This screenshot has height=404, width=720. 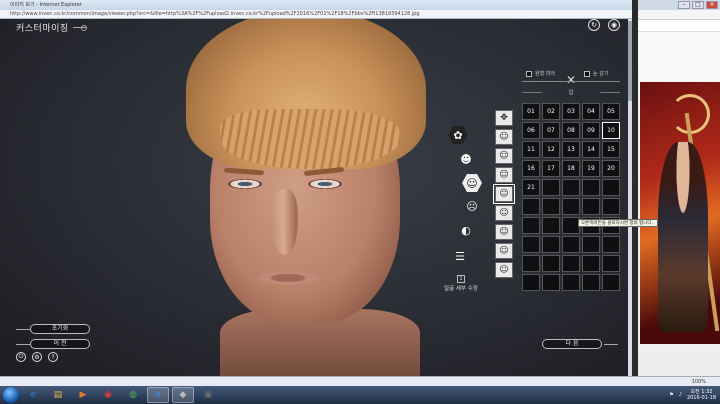 What do you see at coordinates (325, 184) in the screenshot?
I see `right-eye` at bounding box center [325, 184].